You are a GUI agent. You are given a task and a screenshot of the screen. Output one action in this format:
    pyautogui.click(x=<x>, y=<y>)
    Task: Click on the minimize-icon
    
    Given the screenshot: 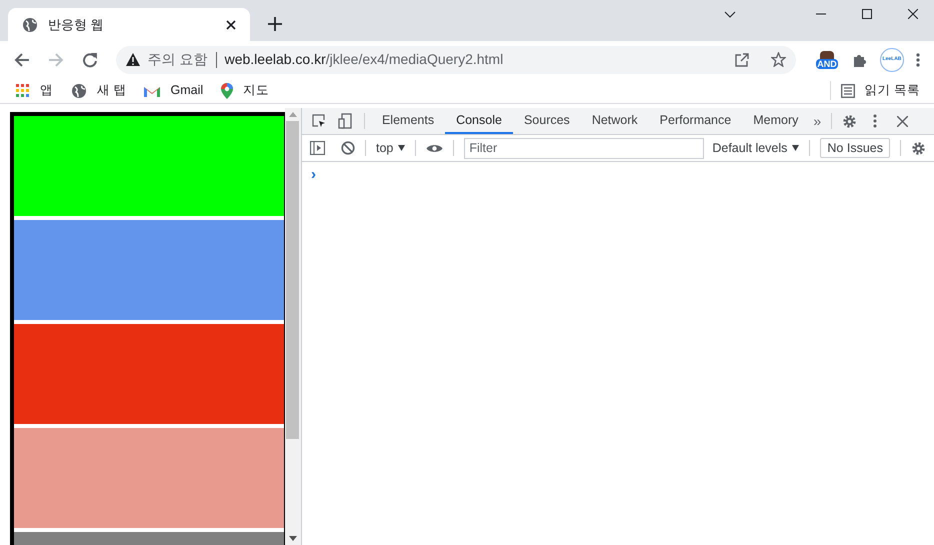 What is the action you would take?
    pyautogui.click(x=821, y=14)
    